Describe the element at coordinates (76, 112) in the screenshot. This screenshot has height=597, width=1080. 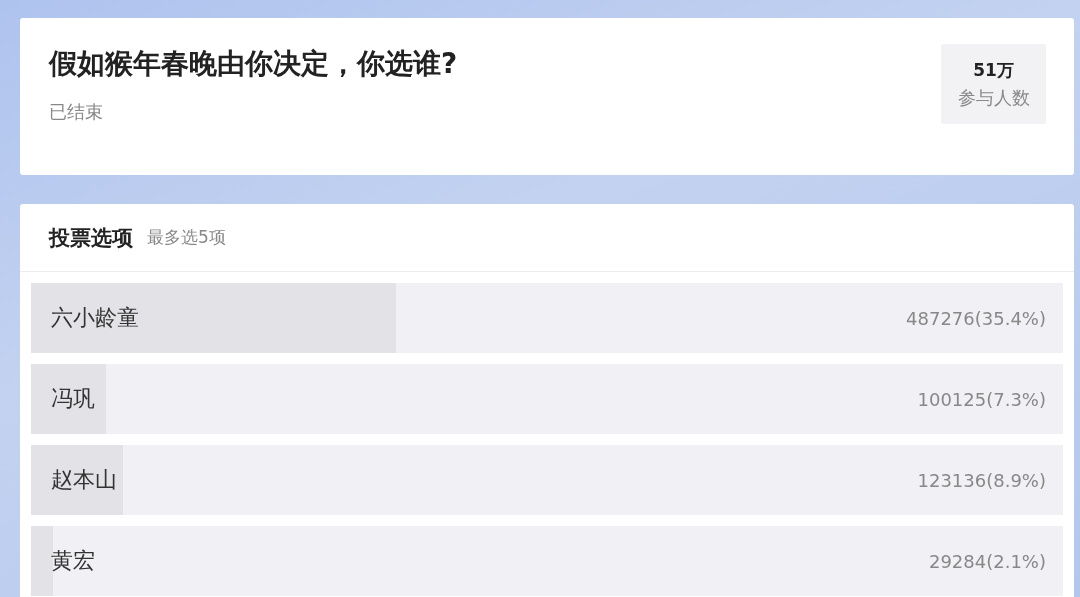
I see `poll-status: 已结束` at that location.